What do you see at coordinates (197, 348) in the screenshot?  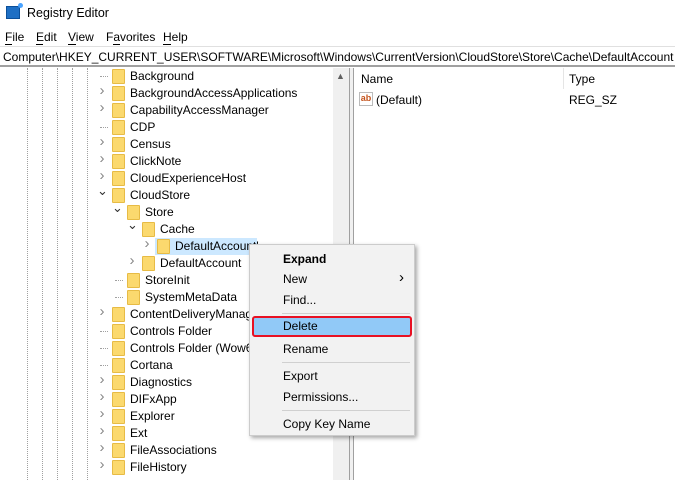 I see `tree-item-label: Controls Folder (Wow64)` at bounding box center [197, 348].